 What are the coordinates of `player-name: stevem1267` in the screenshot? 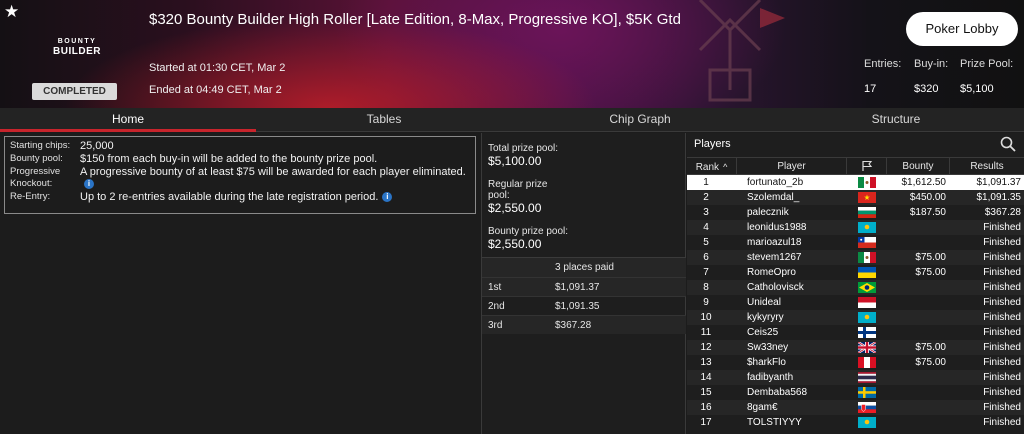 It's located at (774, 257).